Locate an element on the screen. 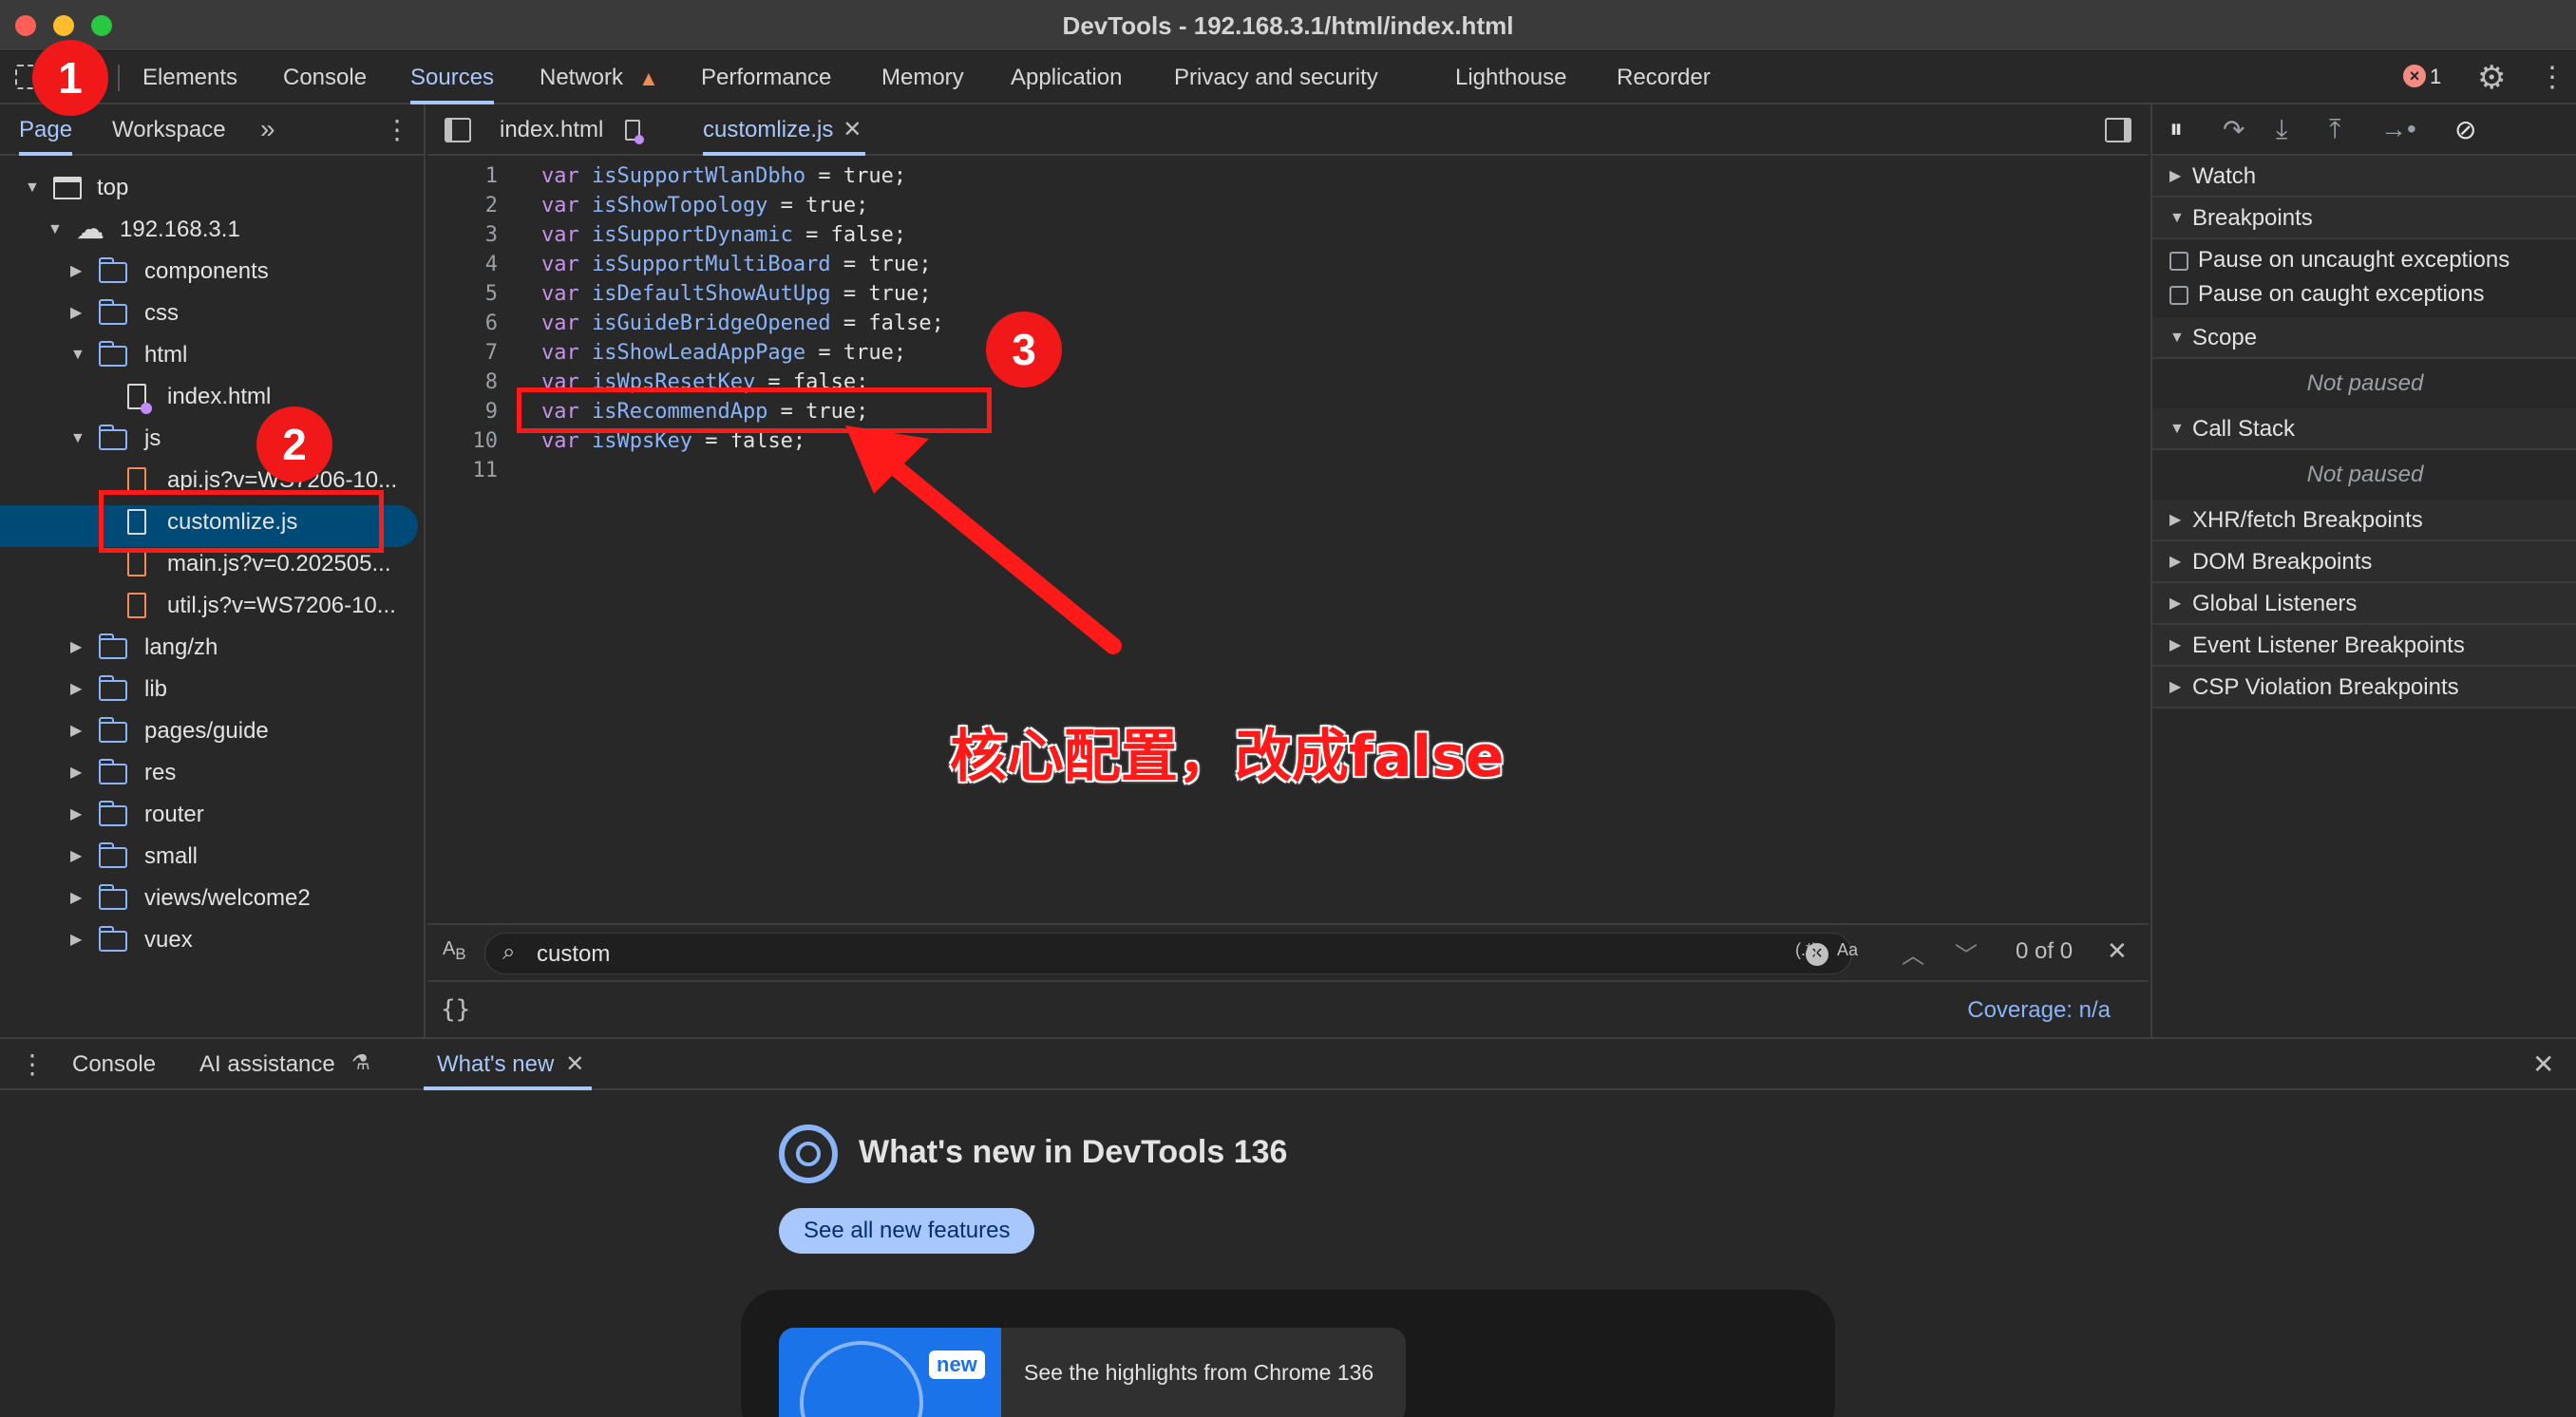  tab-index-html: index.html is located at coordinates (551, 130).